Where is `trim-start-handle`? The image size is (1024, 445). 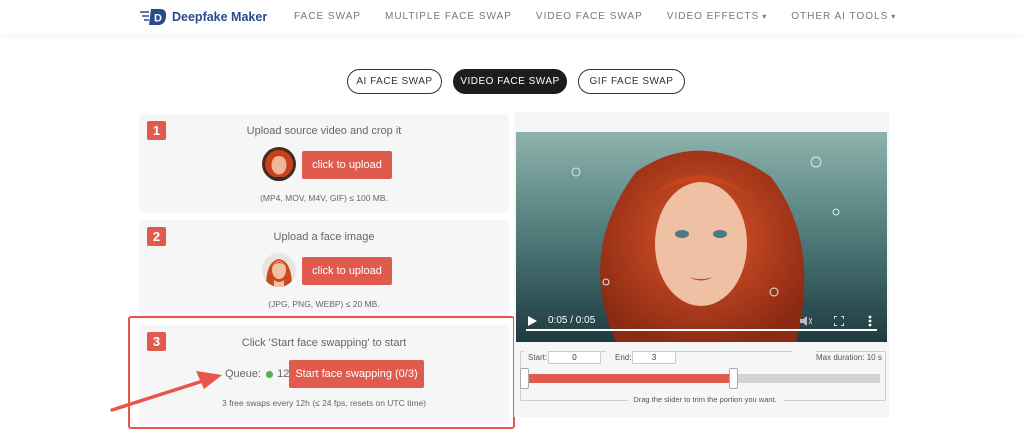 trim-start-handle is located at coordinates (524, 378).